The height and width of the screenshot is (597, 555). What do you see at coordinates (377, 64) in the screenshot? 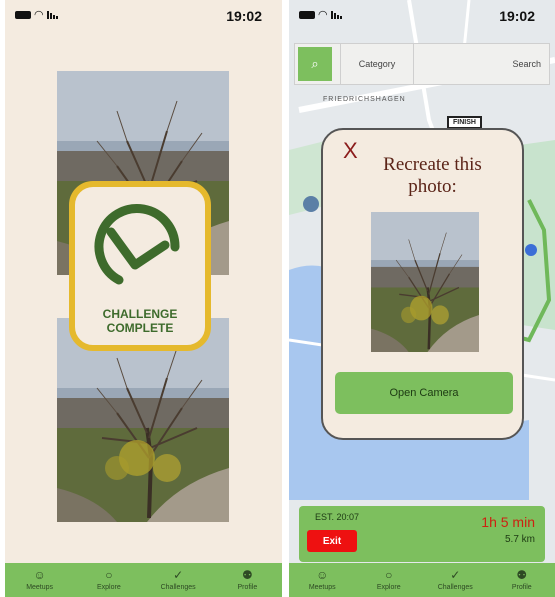
I see `category-dropdown: Category` at bounding box center [377, 64].